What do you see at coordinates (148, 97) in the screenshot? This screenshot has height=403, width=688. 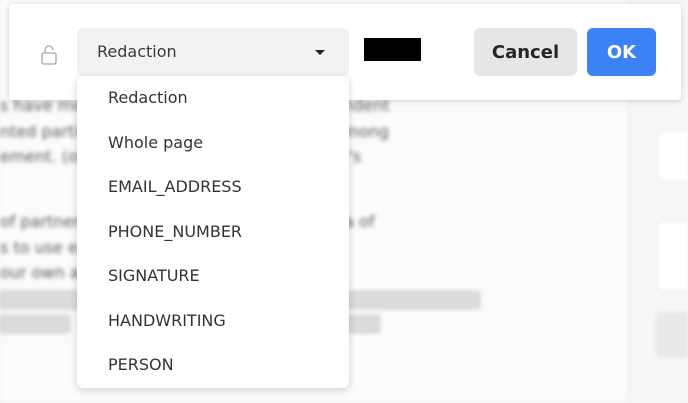 I see `dropdown-option-redaction: Redaction` at bounding box center [148, 97].